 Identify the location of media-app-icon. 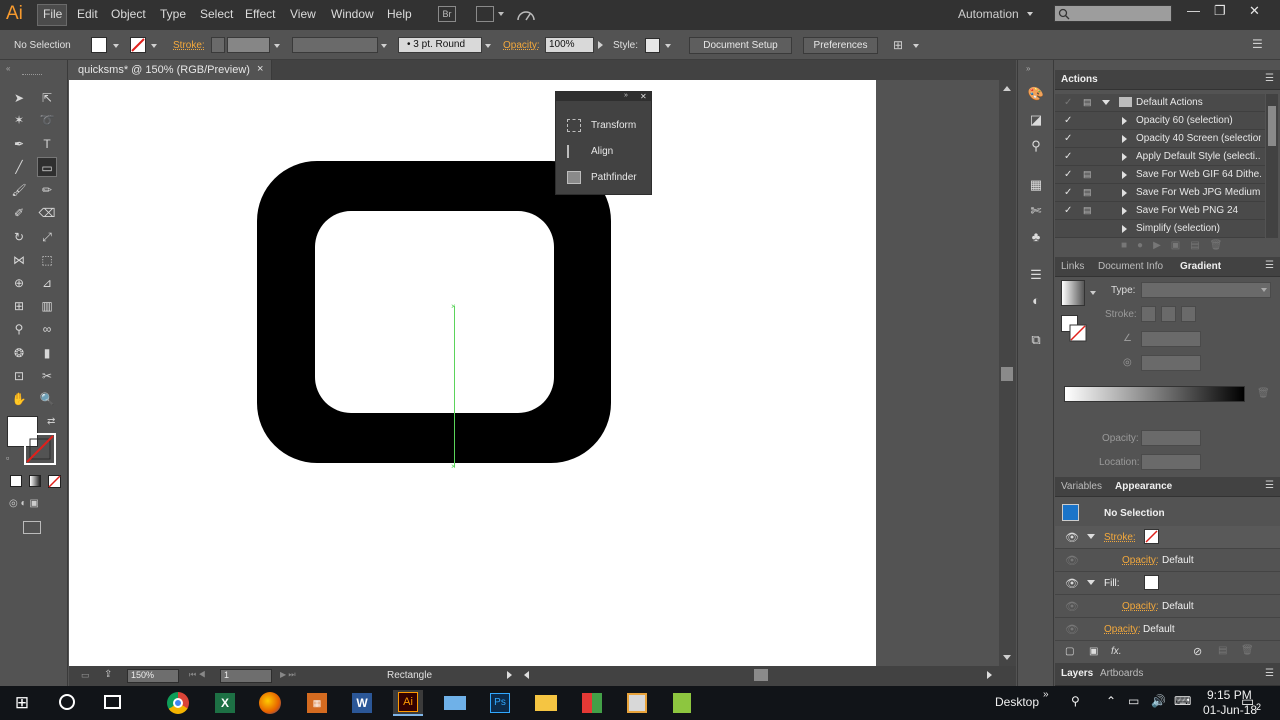
(592, 703).